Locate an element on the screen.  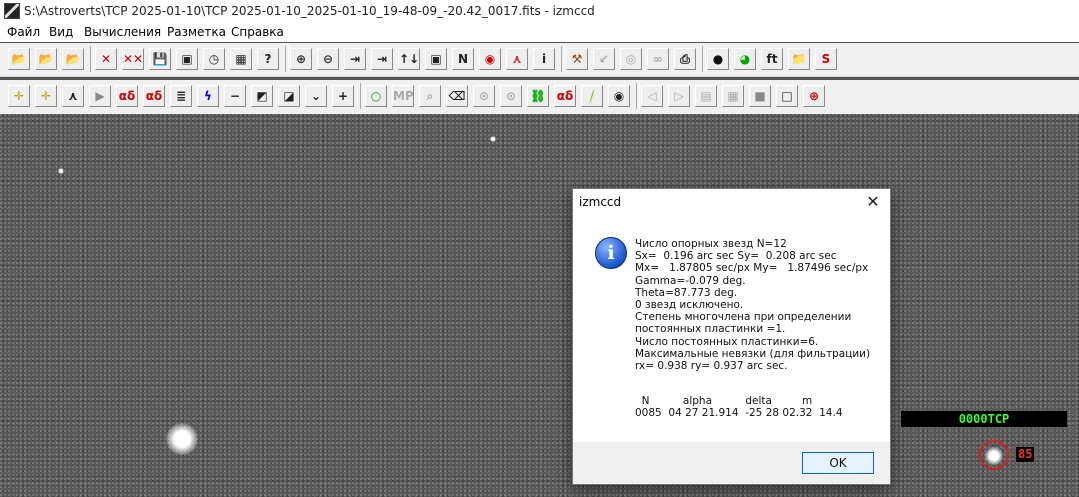
ring-icon: ◉ is located at coordinates (619, 96).